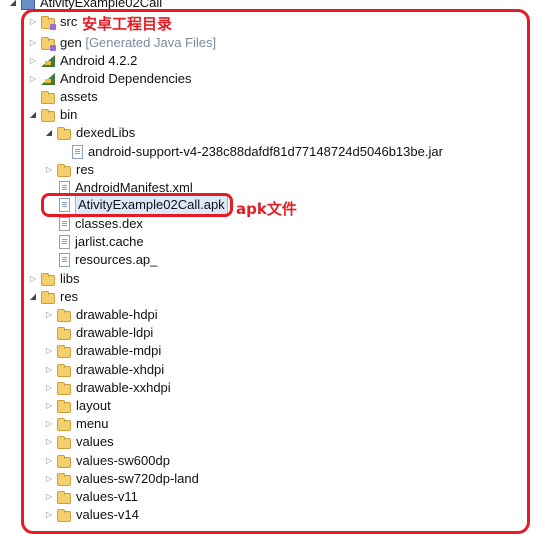 The height and width of the screenshot is (534, 538). What do you see at coordinates (127, 24) in the screenshot?
I see `annotation-project-dir: 安卓工程目录` at bounding box center [127, 24].